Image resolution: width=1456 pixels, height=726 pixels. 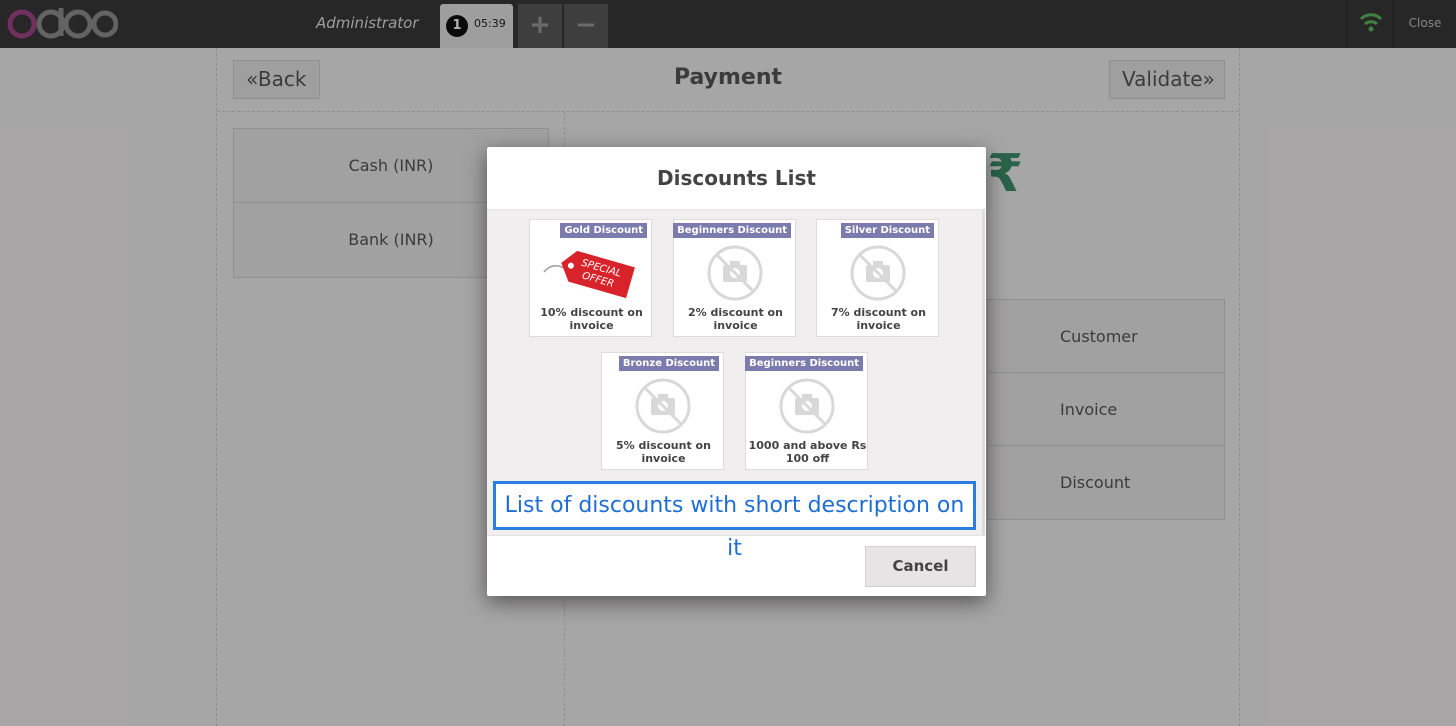 I want to click on discount-card-bronze: Bronze Discount 5% discount on invoice, so click(x=662, y=411).